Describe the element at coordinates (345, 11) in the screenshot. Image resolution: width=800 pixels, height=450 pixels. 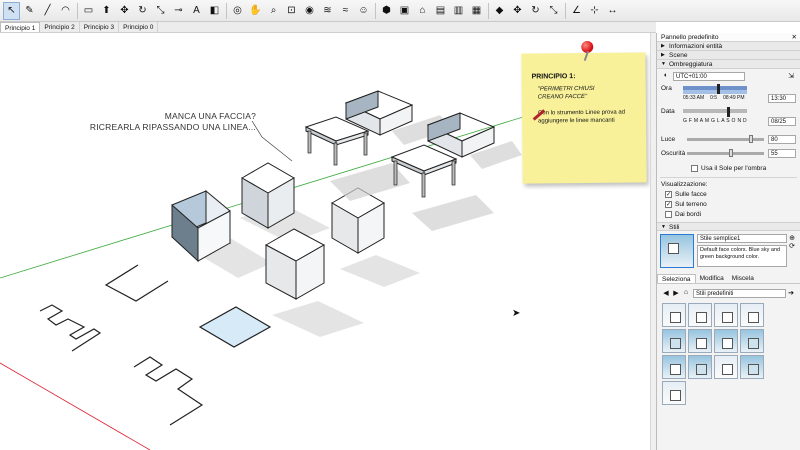
I see `styles-icon: ≈` at that location.